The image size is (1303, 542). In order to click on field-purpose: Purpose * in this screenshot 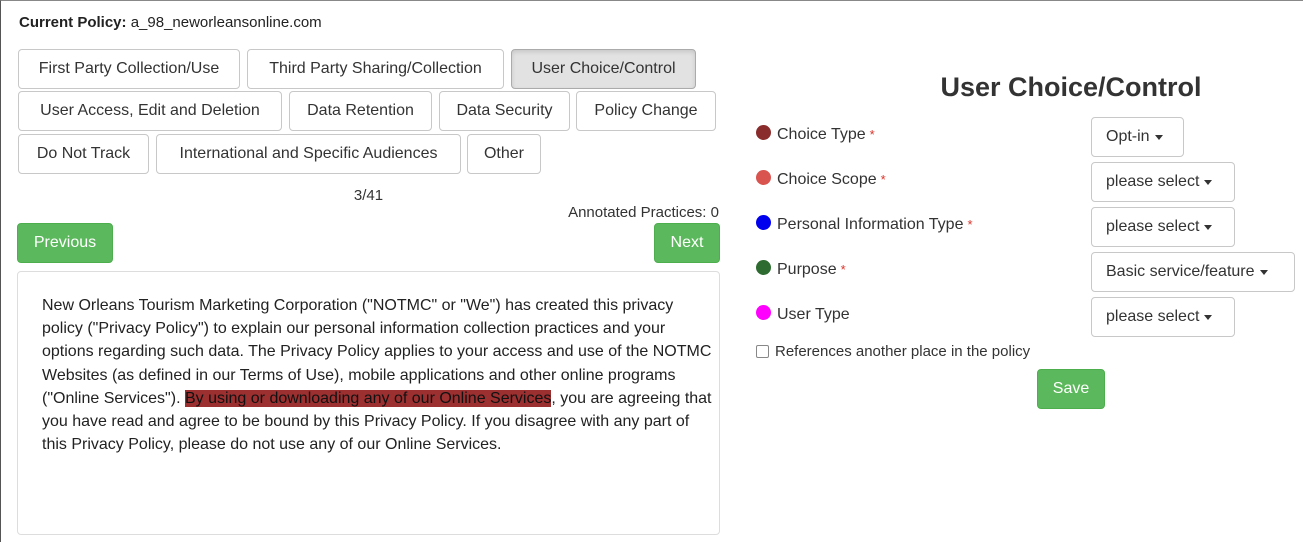, I will do `click(801, 272)`.